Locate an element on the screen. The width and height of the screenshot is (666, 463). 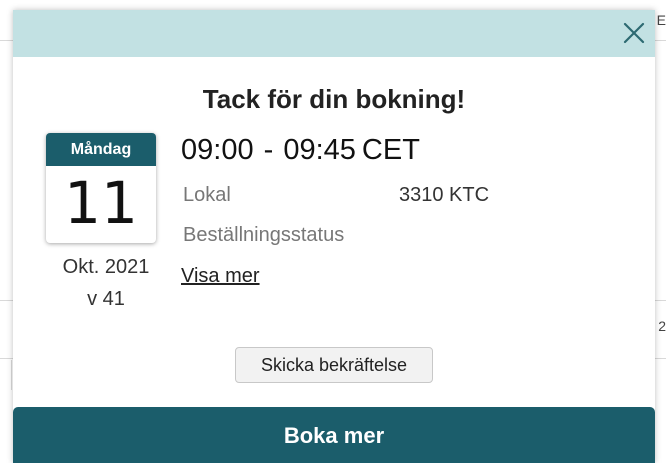
show-more-link: Visa mer is located at coordinates (220, 276).